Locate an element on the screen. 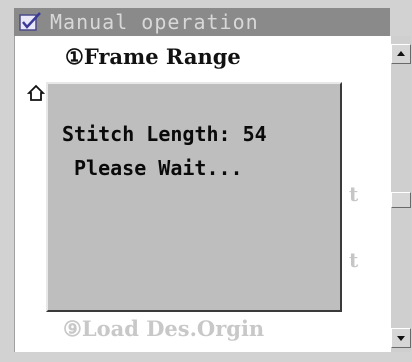 Image resolution: width=412 pixels, height=362 pixels. checkbox-icon is located at coordinates (31, 22).